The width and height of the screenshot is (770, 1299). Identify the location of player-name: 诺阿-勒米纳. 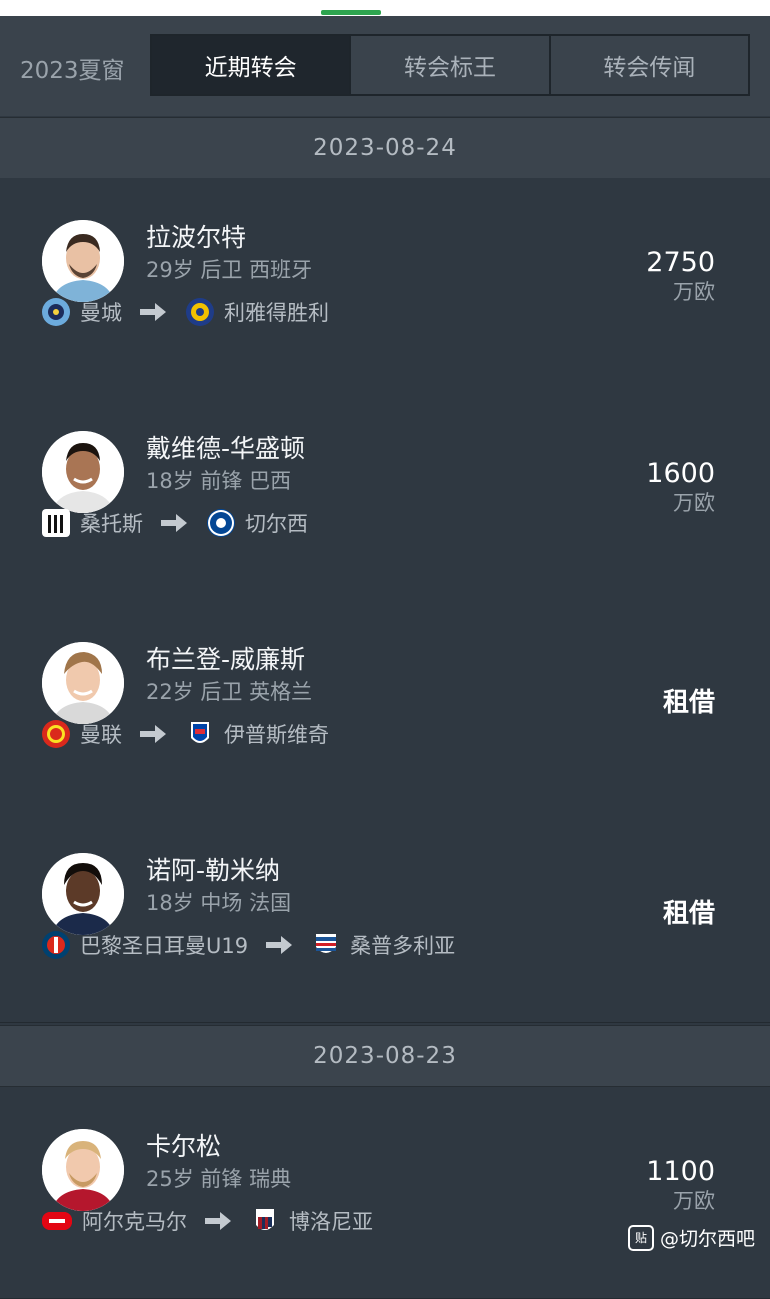
(213, 870).